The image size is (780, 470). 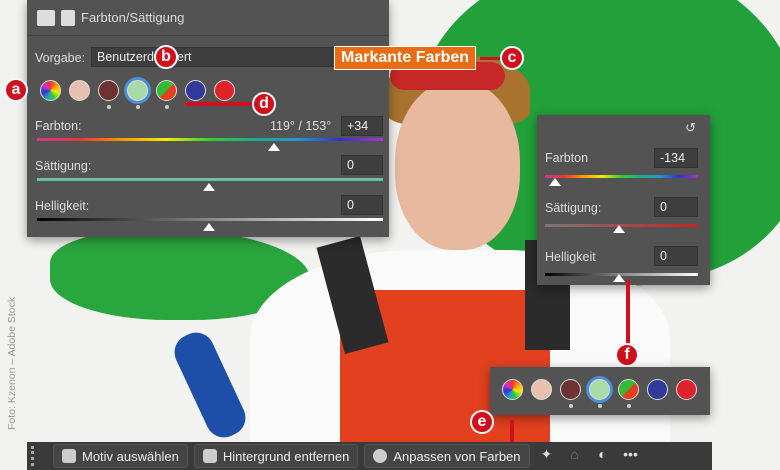 What do you see at coordinates (573, 208) in the screenshot?
I see `side-saturation-label: Sättigung:` at bounding box center [573, 208].